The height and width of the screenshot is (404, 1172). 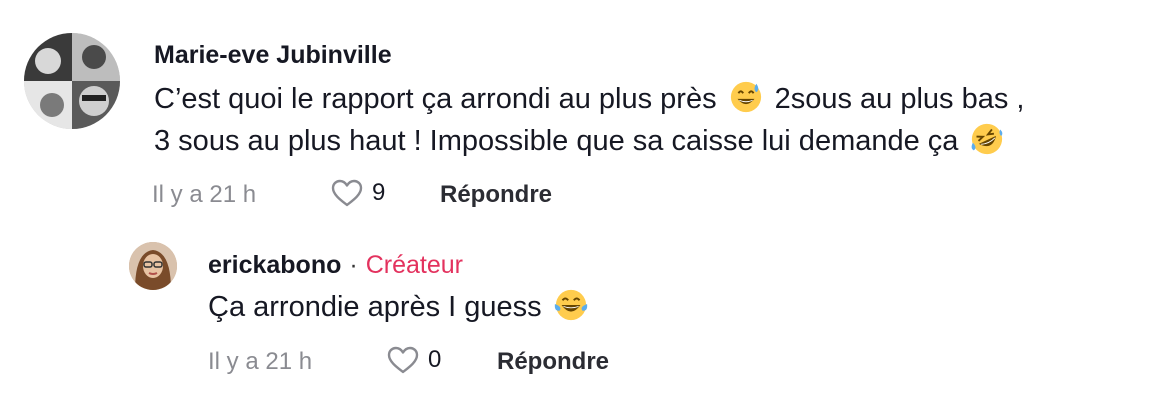 I want to click on reply-author: erickabono, so click(x=274, y=265).